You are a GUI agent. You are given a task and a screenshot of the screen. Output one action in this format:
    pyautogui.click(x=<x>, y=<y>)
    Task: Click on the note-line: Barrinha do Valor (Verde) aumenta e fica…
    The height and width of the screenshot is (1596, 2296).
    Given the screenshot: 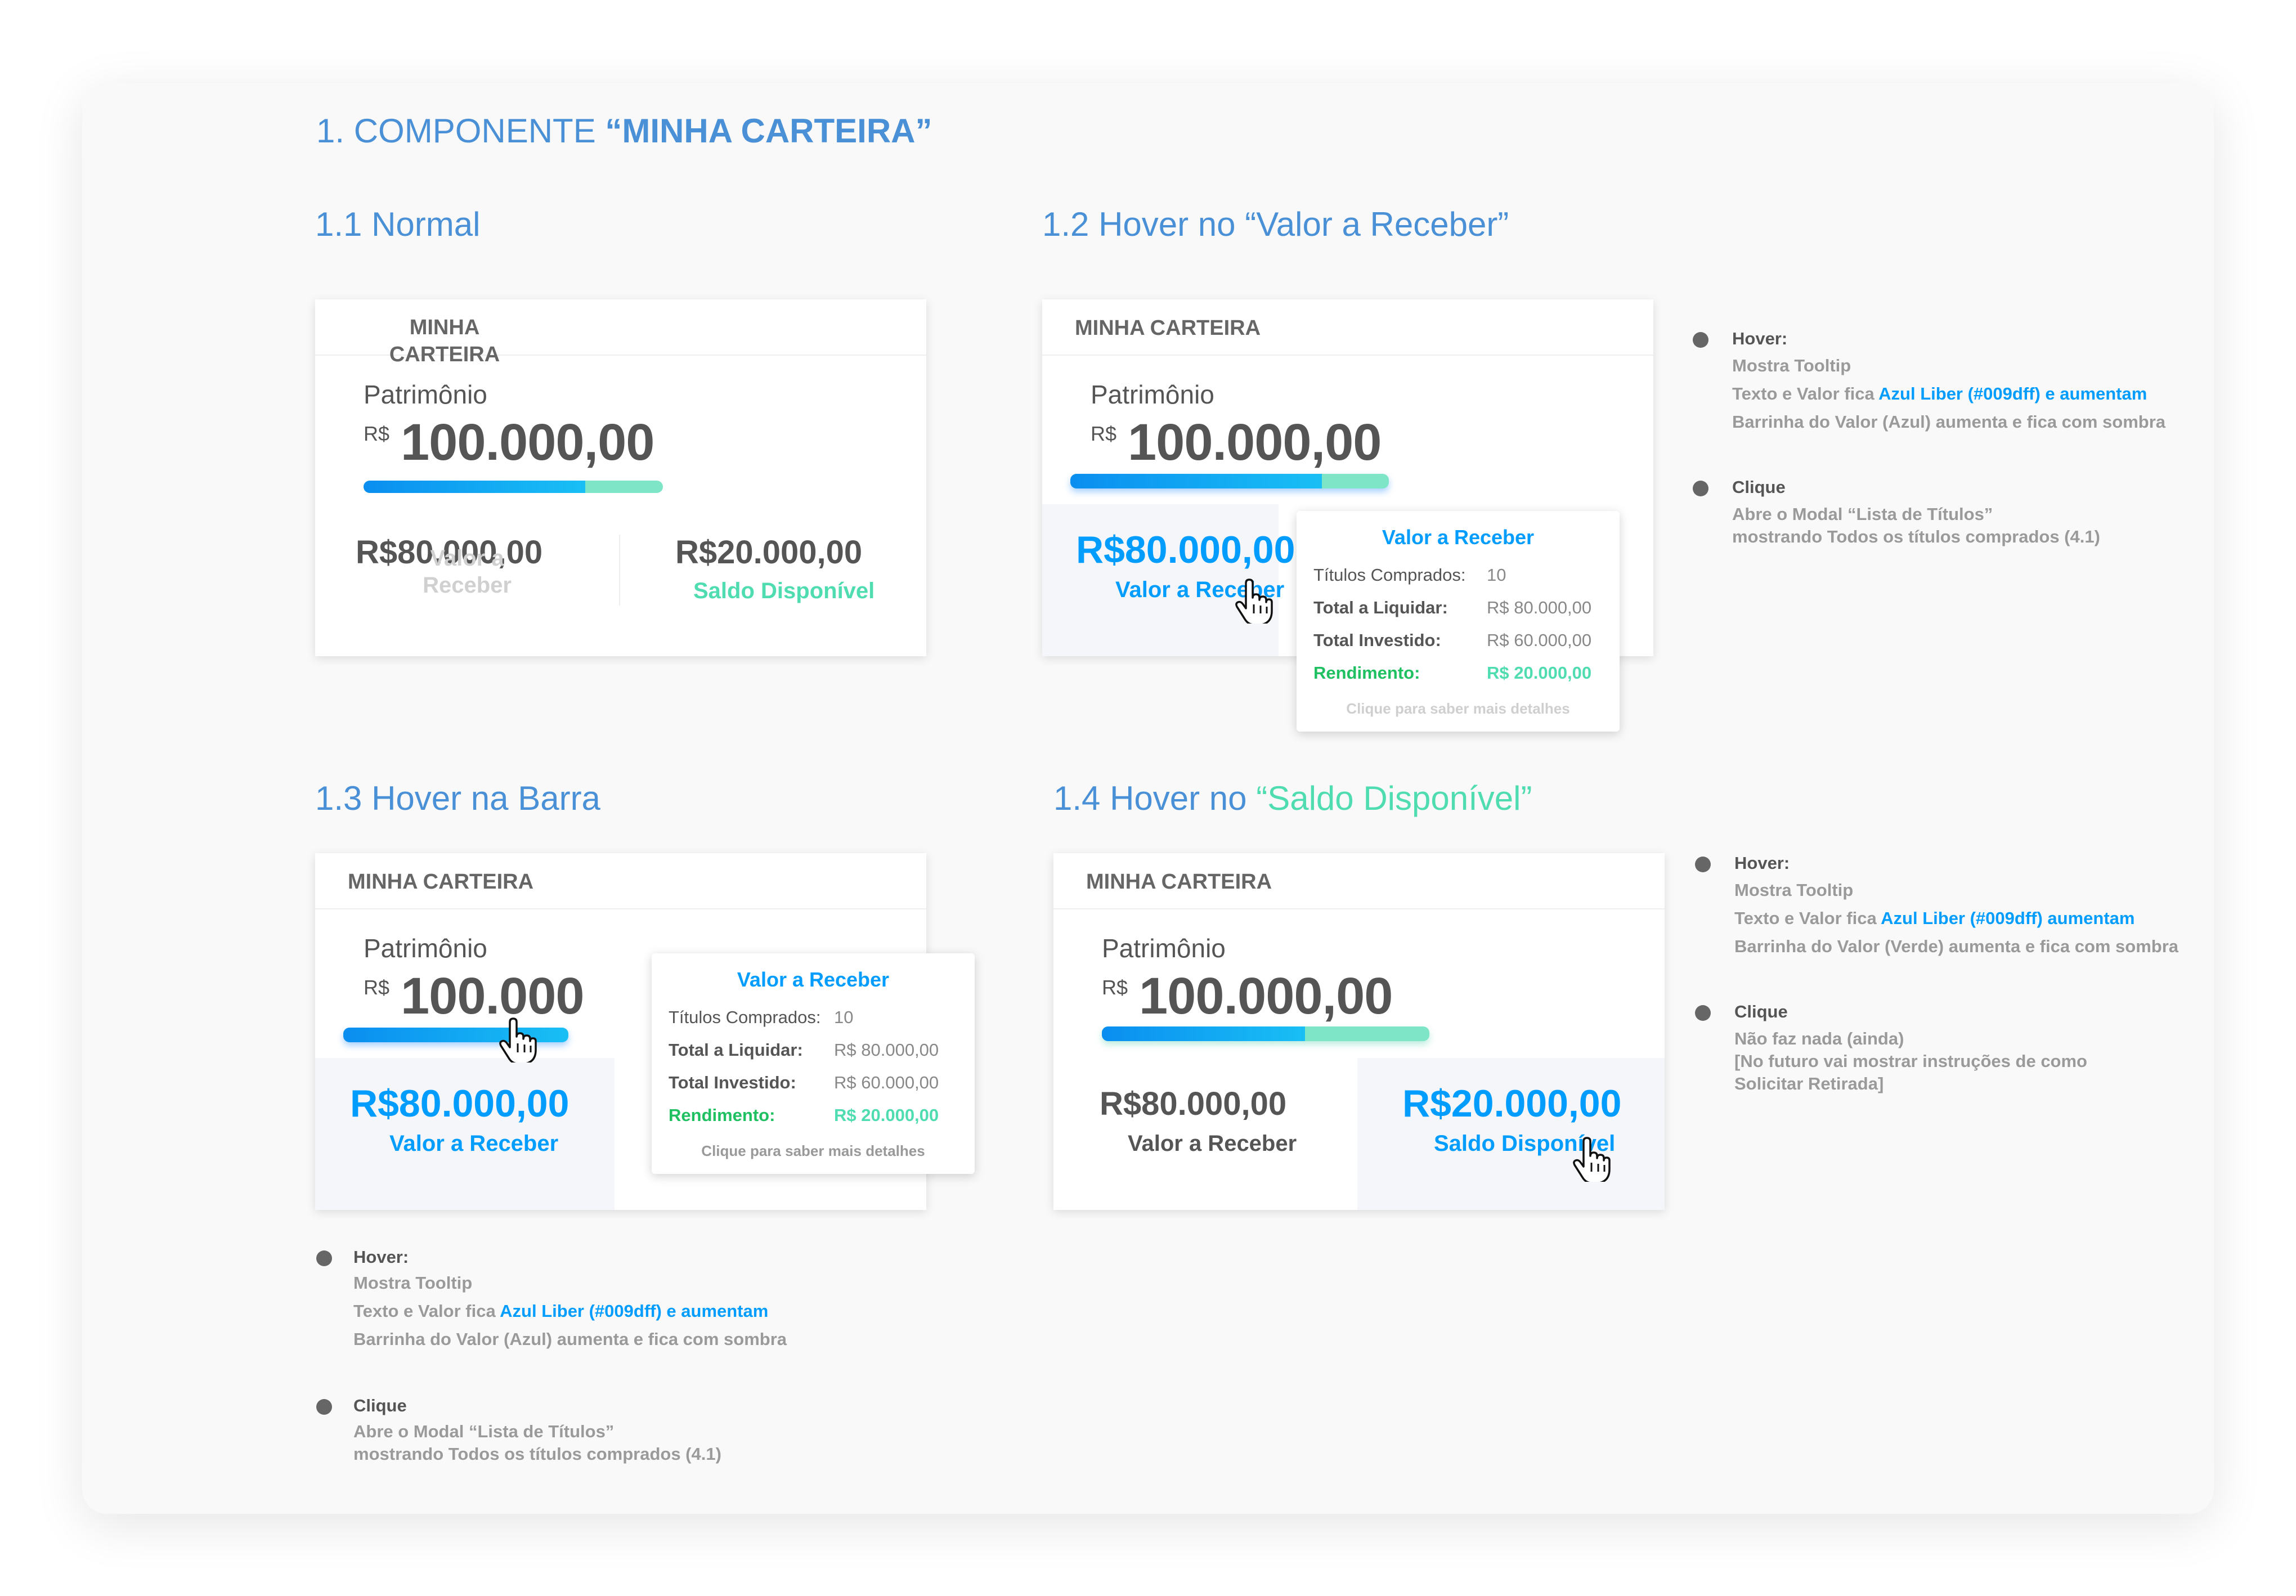 What is the action you would take?
    pyautogui.click(x=1957, y=946)
    